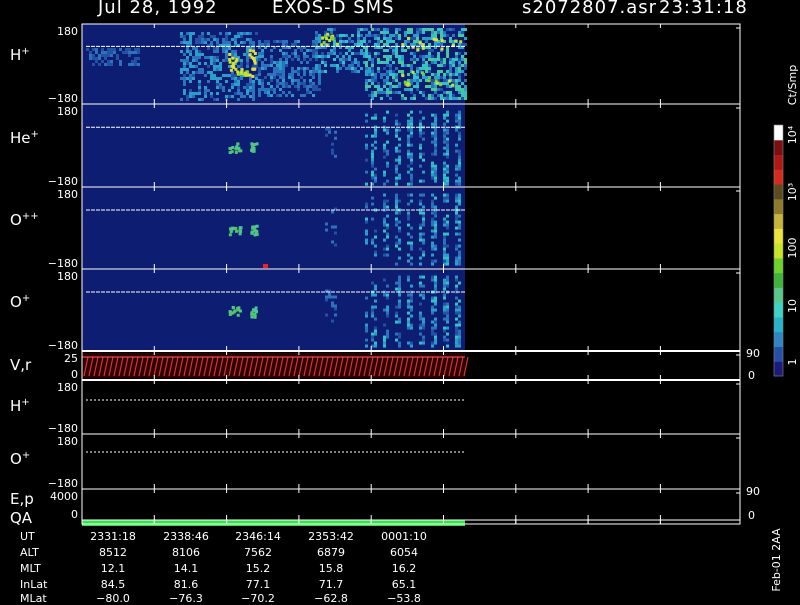  Describe the element at coordinates (20, 459) in the screenshot. I see `panel-label-7: O+` at that location.